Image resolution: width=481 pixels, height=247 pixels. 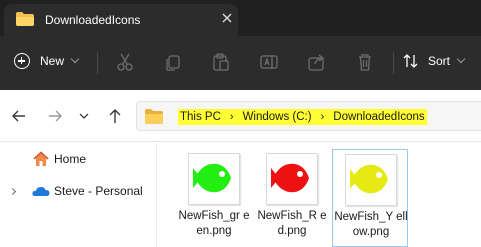 What do you see at coordinates (70, 159) in the screenshot?
I see `sidebar-item-label: Home` at bounding box center [70, 159].